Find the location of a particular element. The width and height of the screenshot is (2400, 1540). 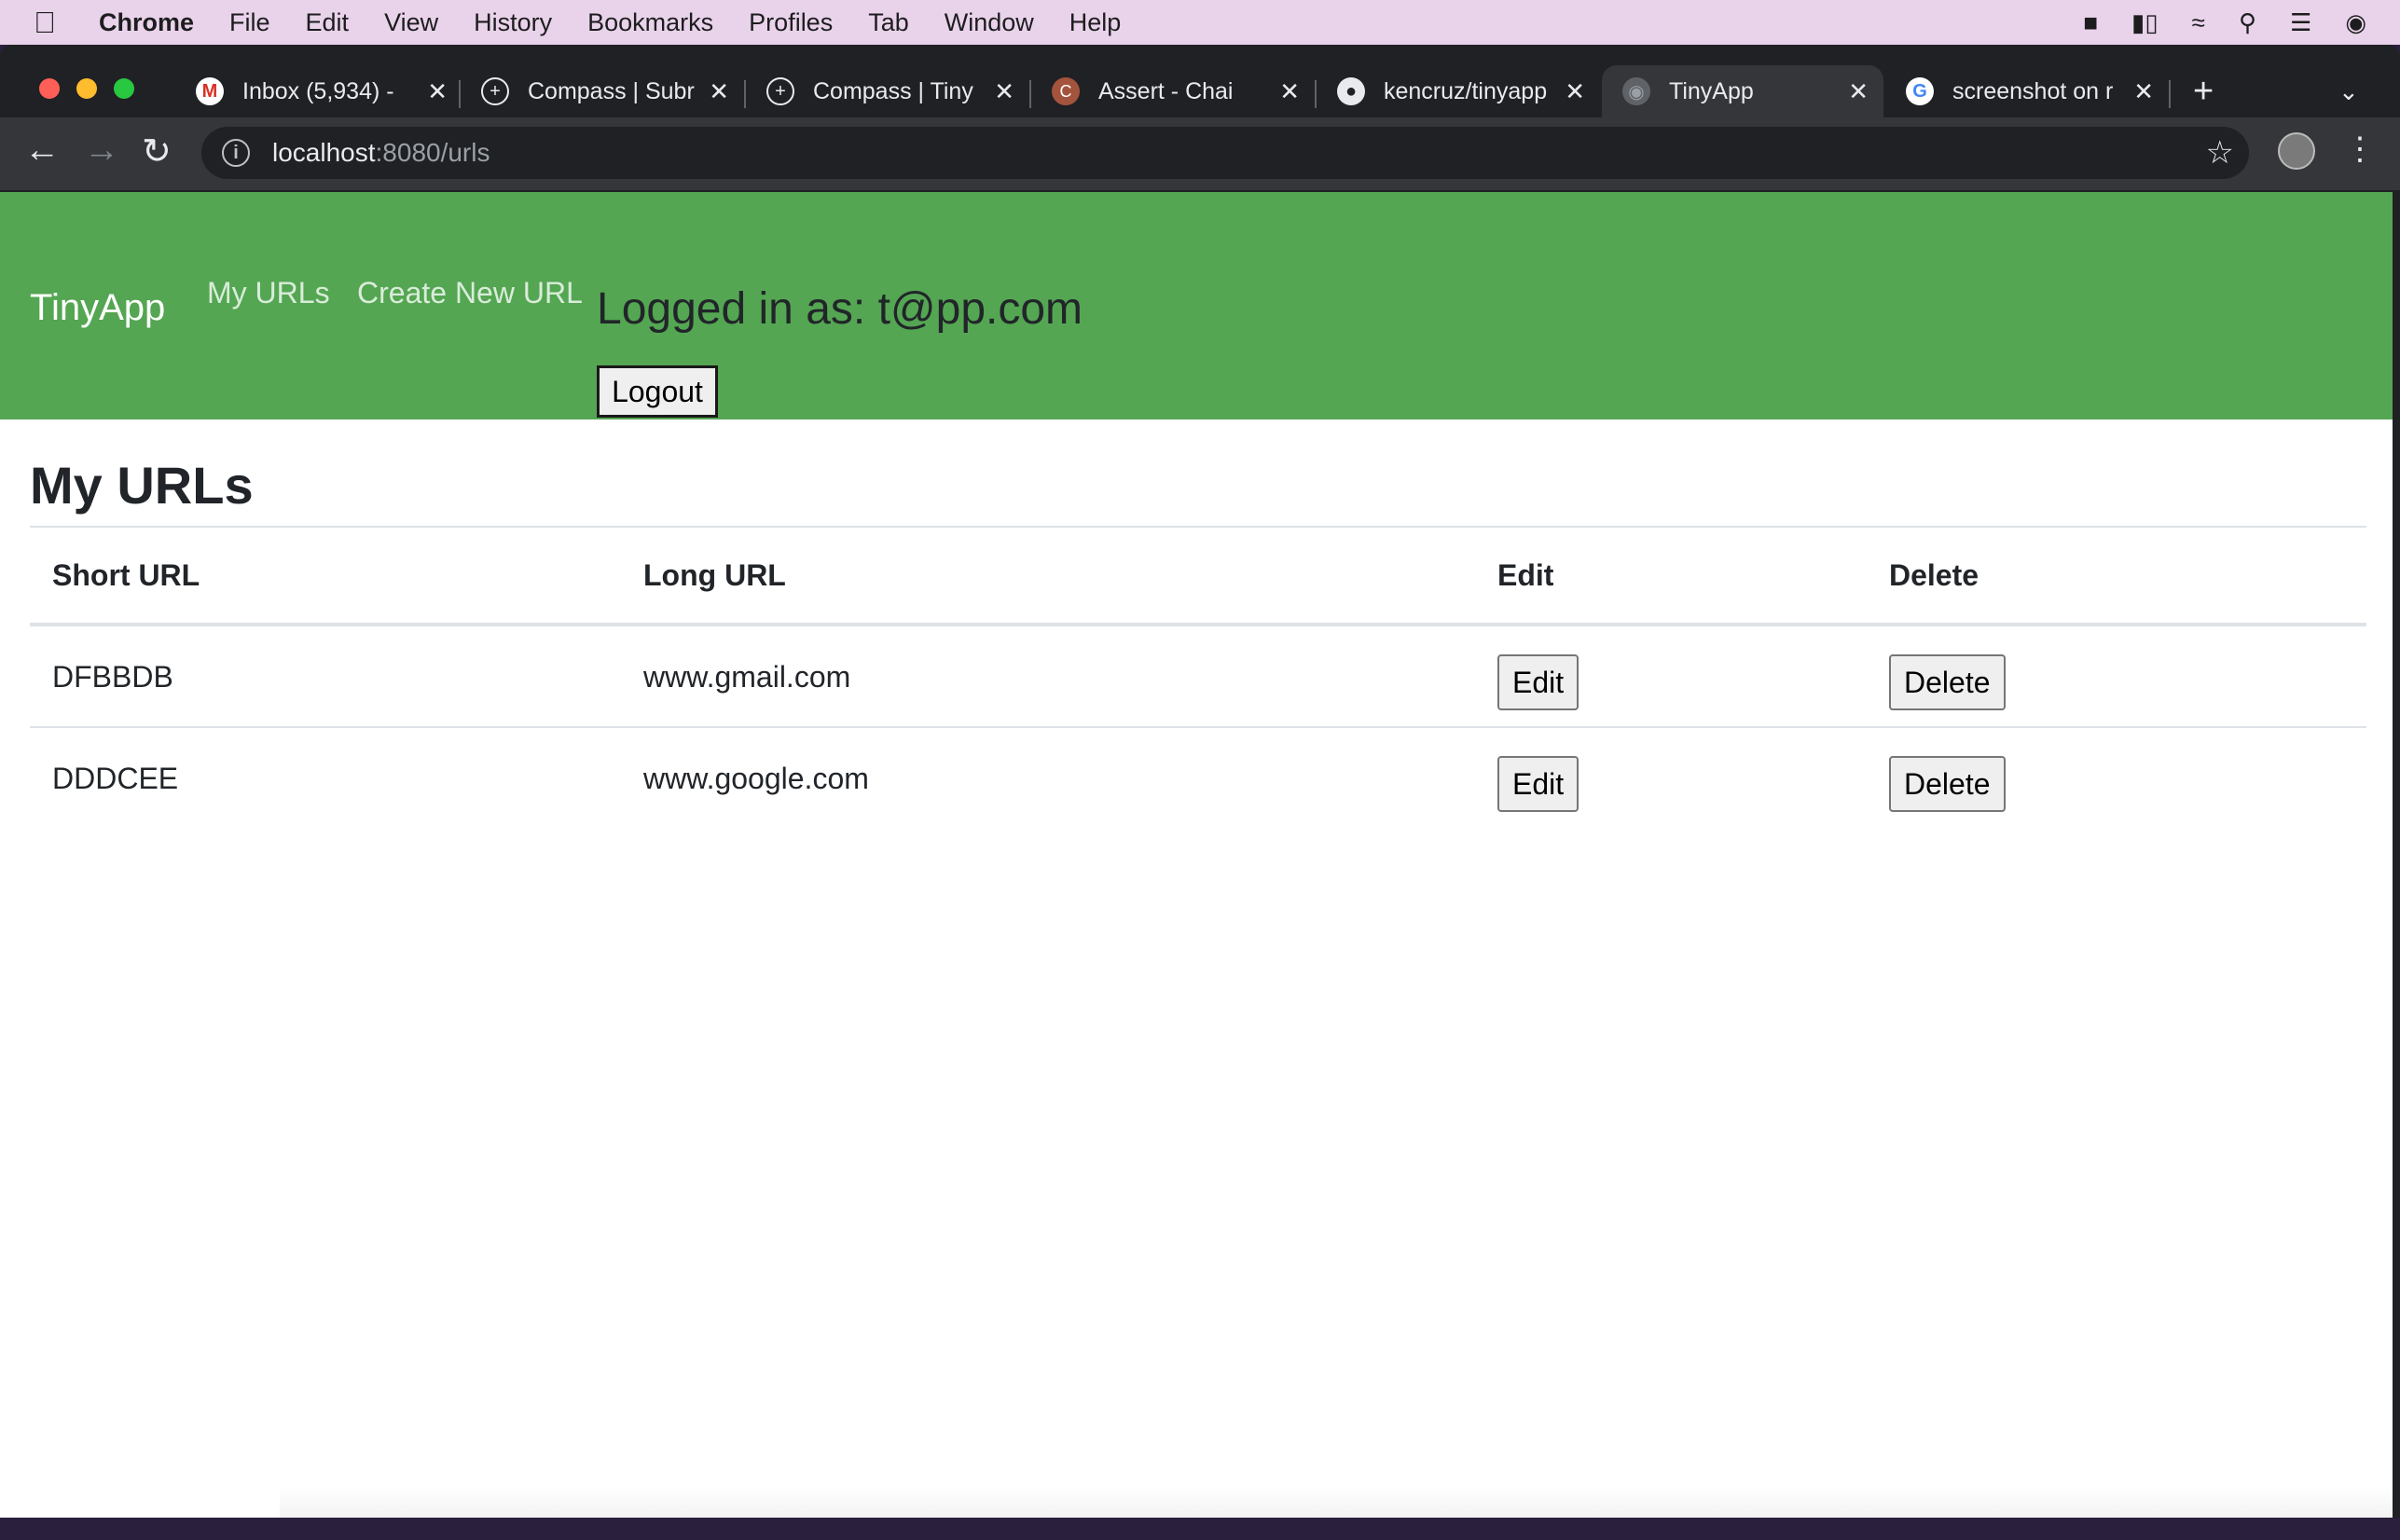

tab-title: Inbox (5,934) - is located at coordinates (318, 90).